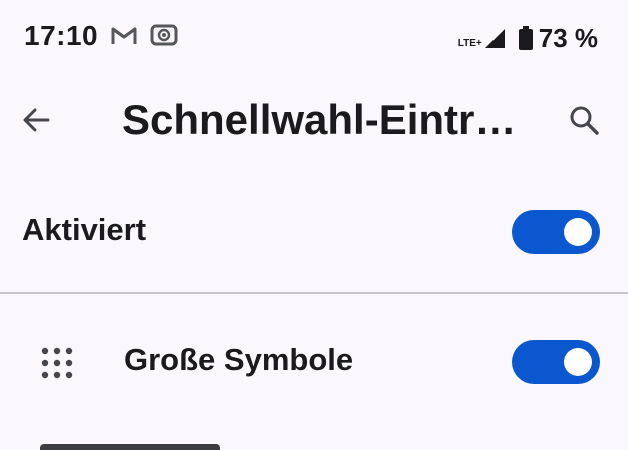  I want to click on activated-label: Aktiviert, so click(84, 229).